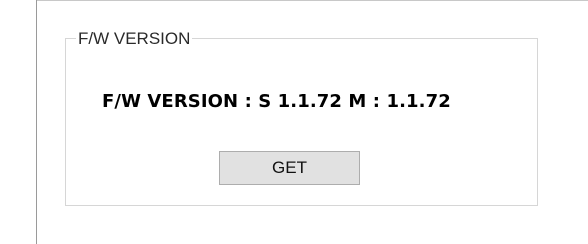 The width and height of the screenshot is (588, 244). What do you see at coordinates (36, 122) in the screenshot?
I see `window-left-edge` at bounding box center [36, 122].